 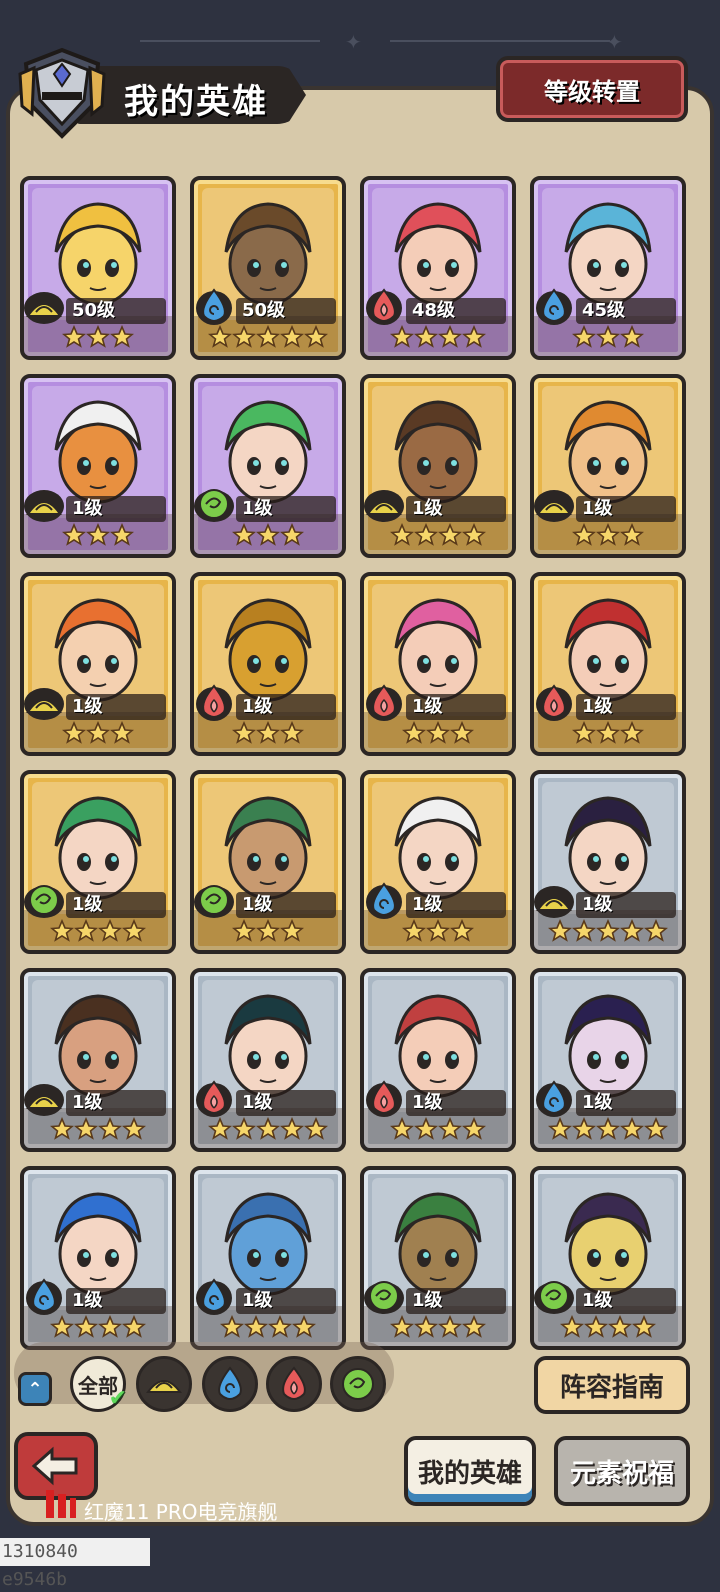 What do you see at coordinates (622, 1471) in the screenshot?
I see `tab-element-blessing: 元素祝福` at bounding box center [622, 1471].